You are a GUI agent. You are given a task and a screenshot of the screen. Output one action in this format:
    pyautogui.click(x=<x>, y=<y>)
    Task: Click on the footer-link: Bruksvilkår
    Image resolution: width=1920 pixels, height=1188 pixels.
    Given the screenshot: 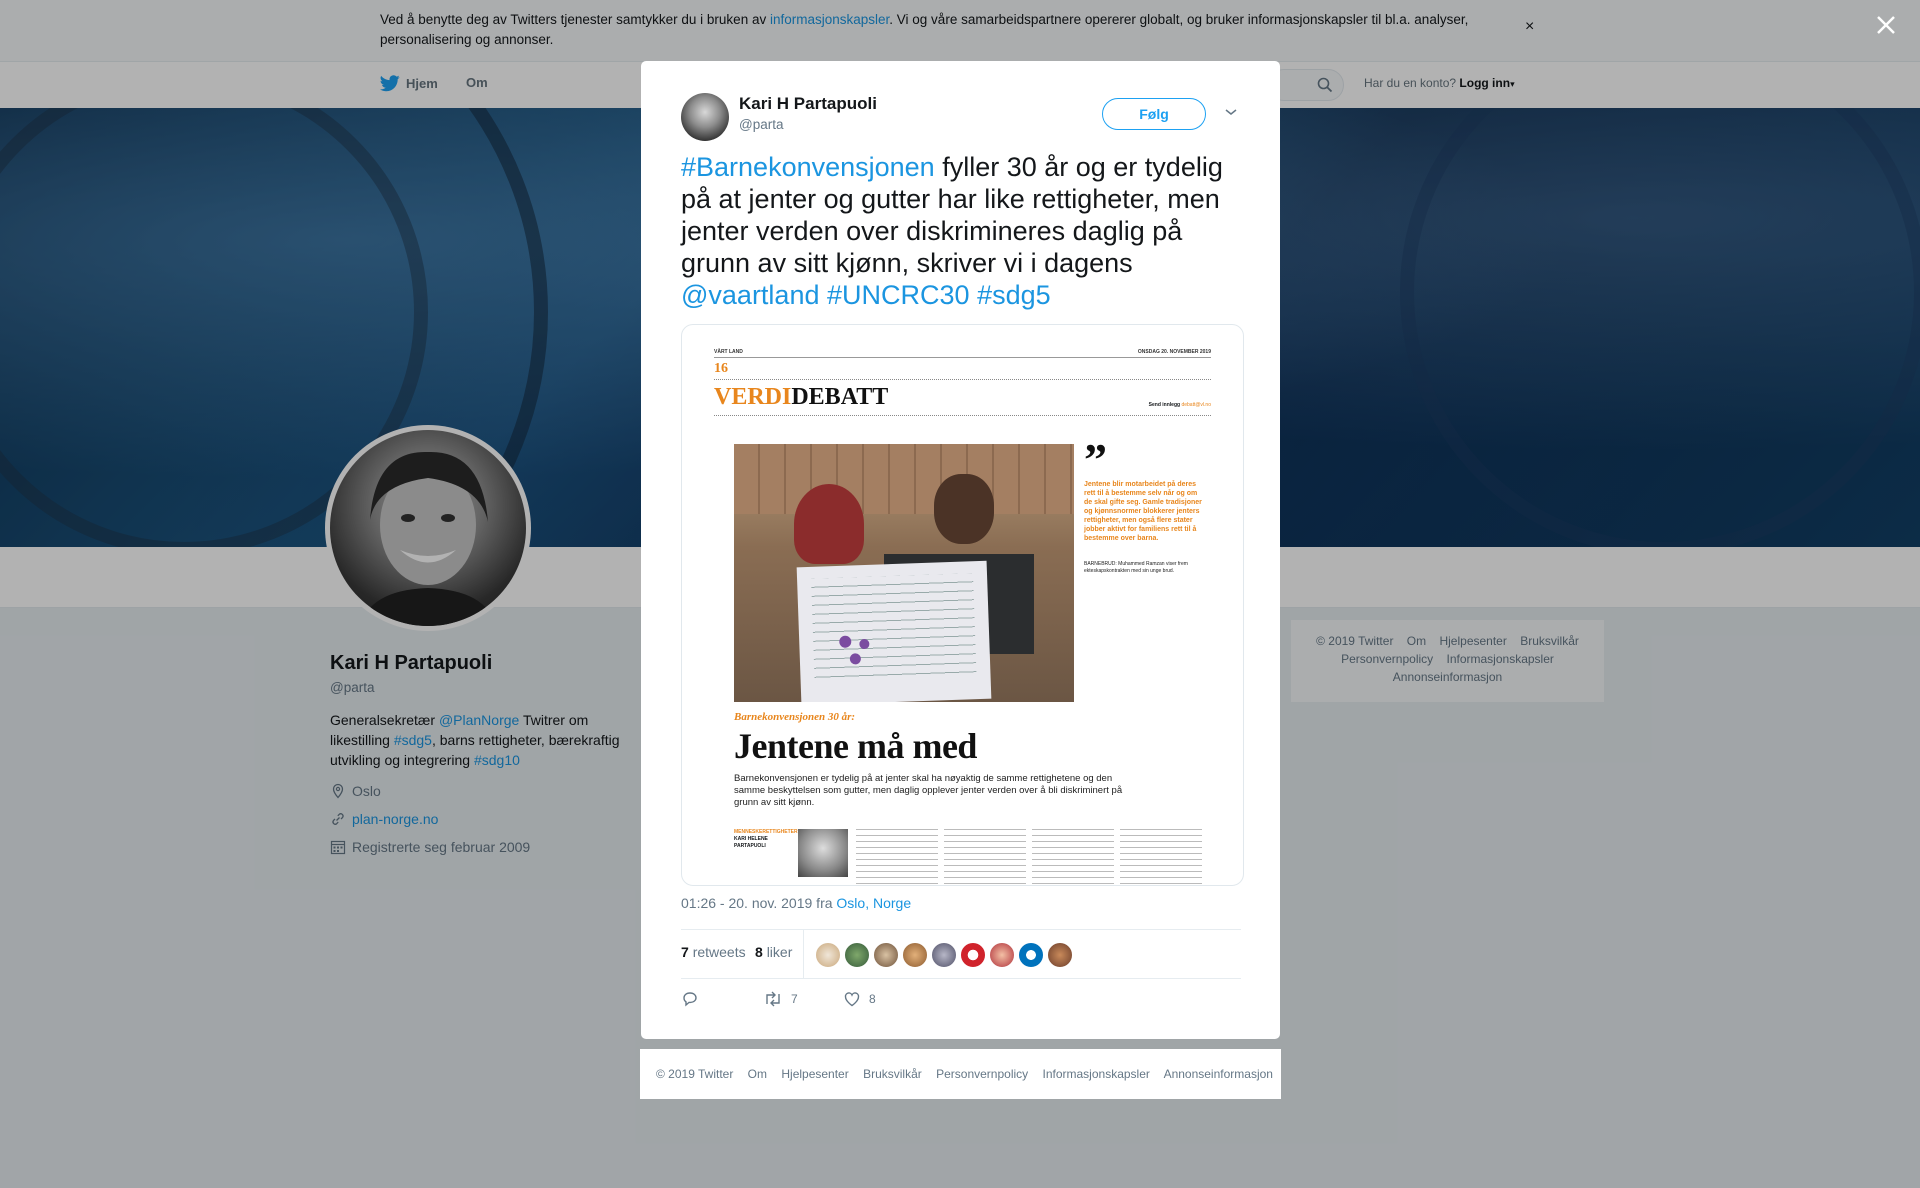 What is the action you would take?
    pyautogui.click(x=892, y=1074)
    